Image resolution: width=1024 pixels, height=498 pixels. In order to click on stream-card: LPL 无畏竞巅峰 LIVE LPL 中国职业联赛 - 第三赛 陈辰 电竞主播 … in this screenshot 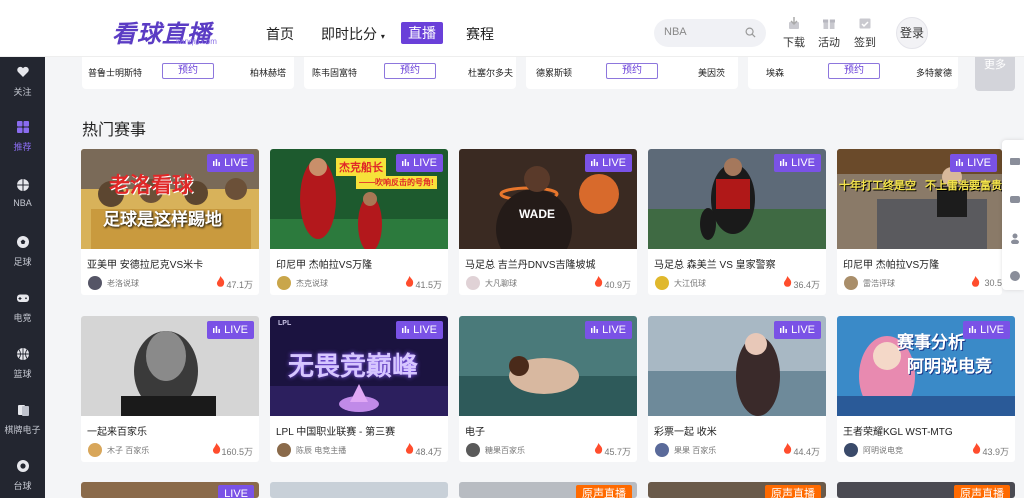, I will do `click(359, 389)`.